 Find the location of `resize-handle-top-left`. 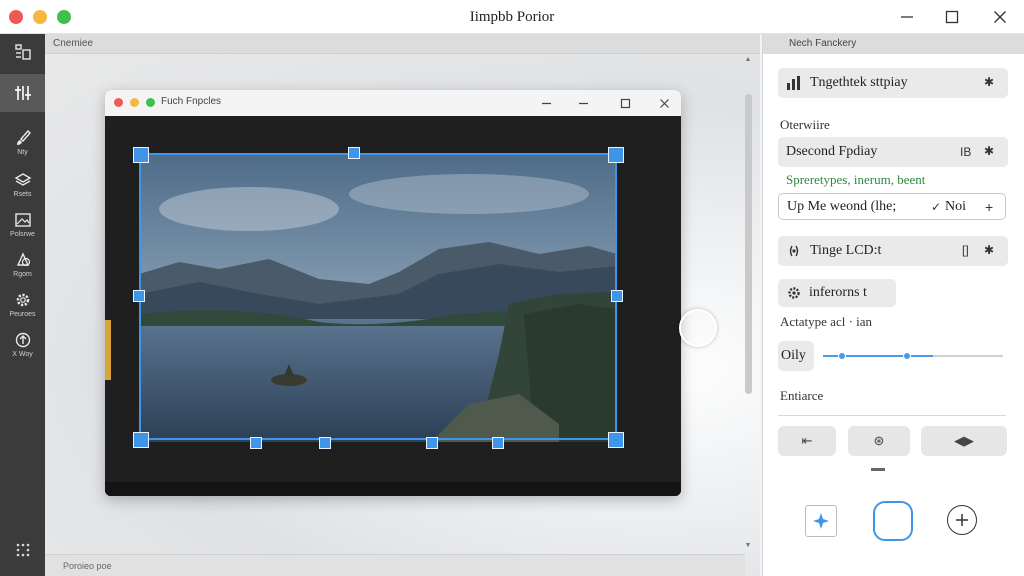

resize-handle-top-left is located at coordinates (141, 155).